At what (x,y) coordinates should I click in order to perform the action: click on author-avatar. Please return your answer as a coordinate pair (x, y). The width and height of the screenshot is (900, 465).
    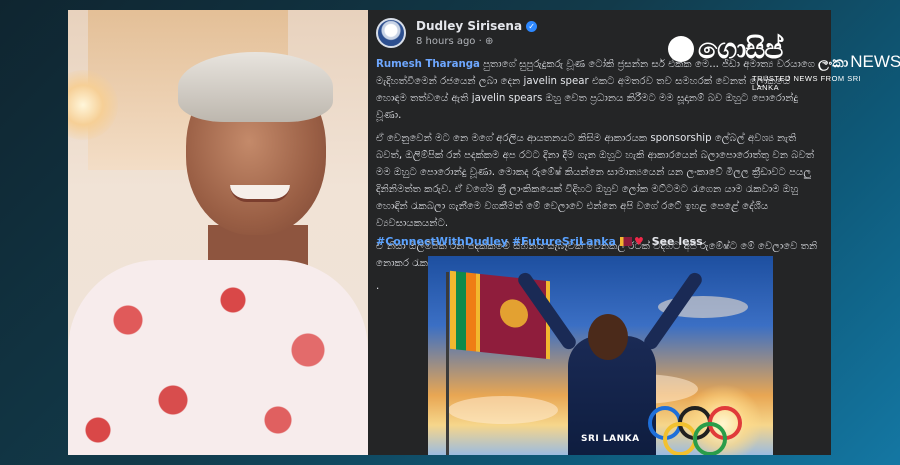
    Looking at the image, I should click on (391, 33).